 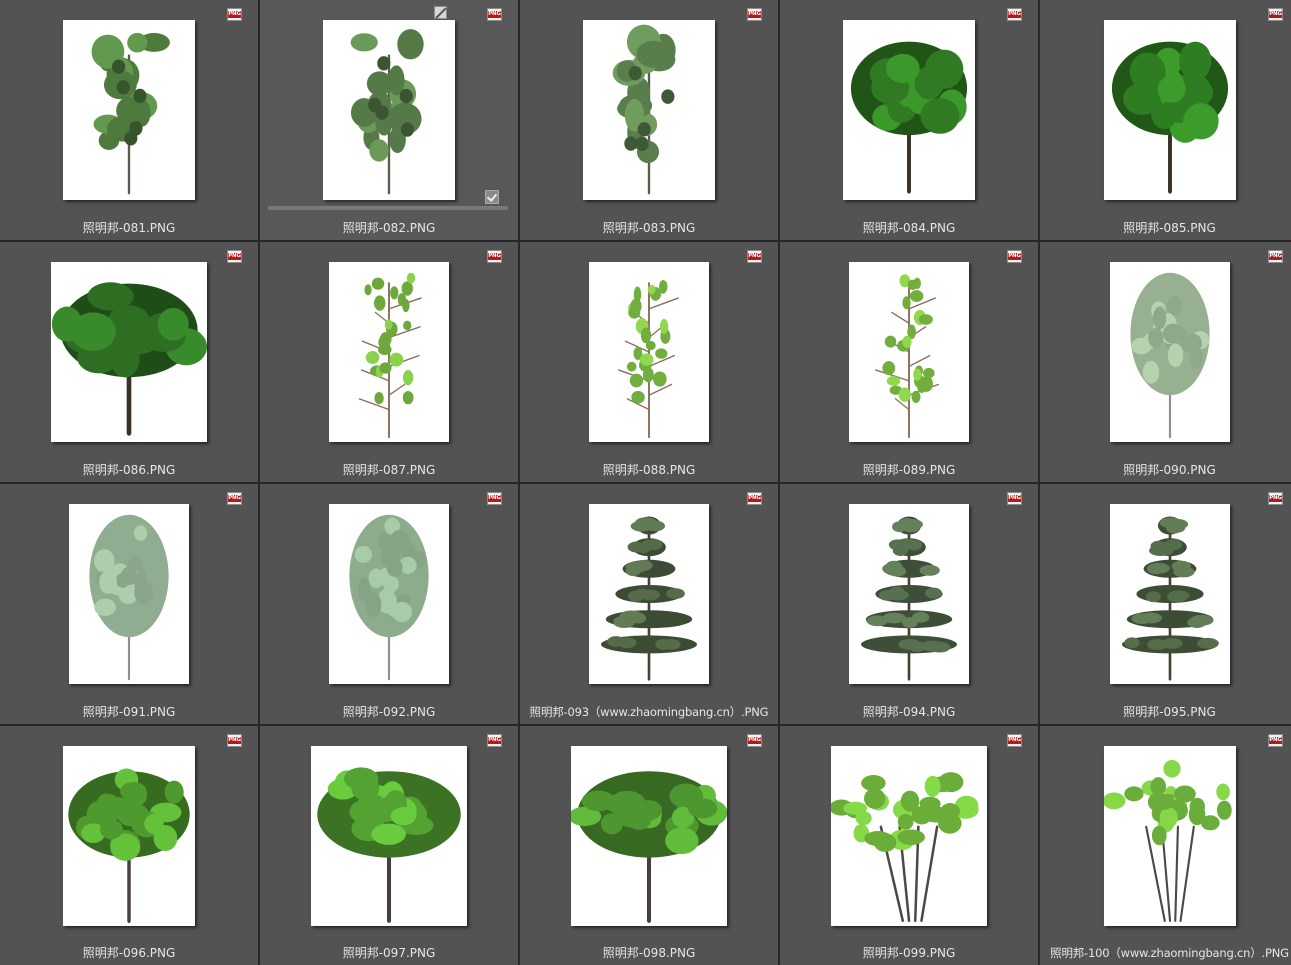 I want to click on selection-bar, so click(x=388, y=208).